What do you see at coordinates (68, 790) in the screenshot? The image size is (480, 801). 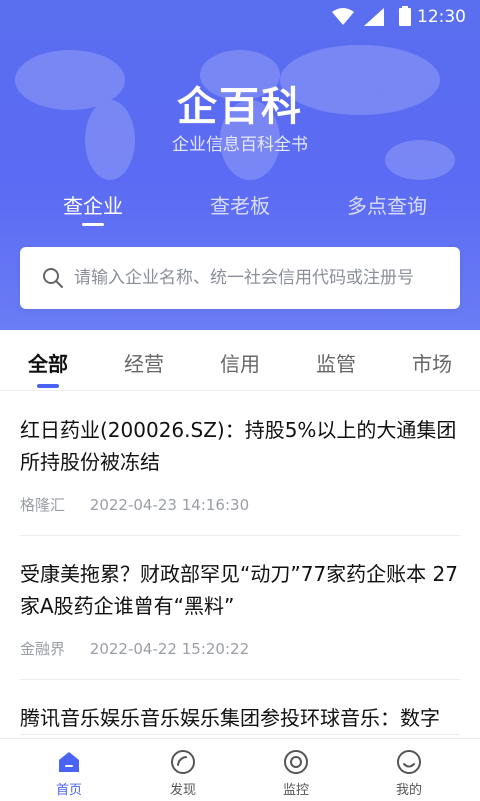 I see `nav-home-label: 首页` at bounding box center [68, 790].